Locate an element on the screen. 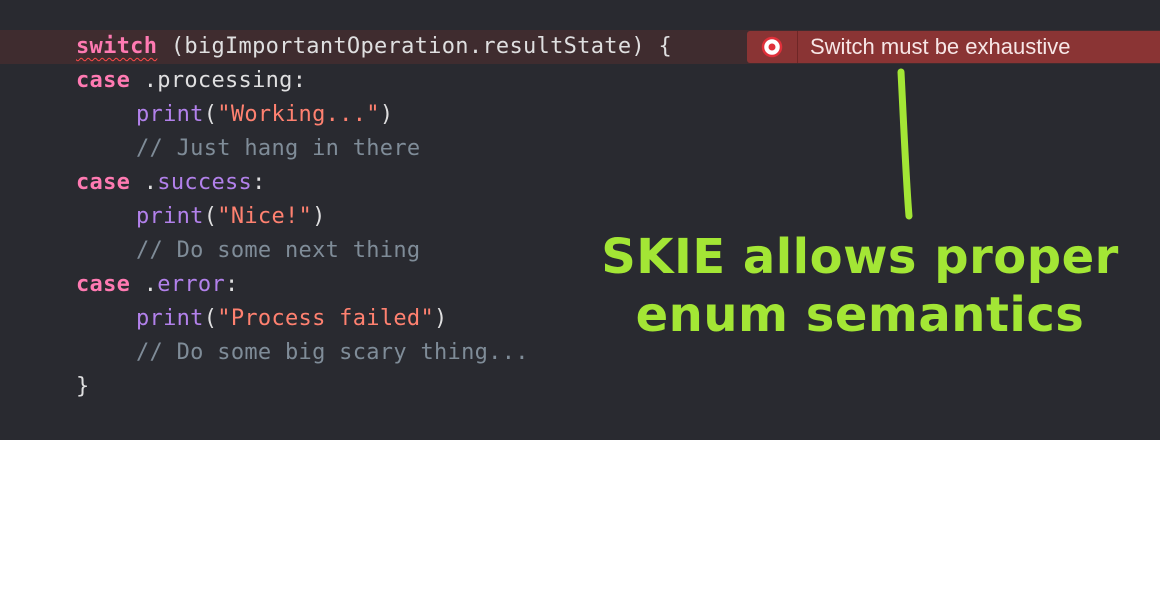 The height and width of the screenshot is (600, 1160). case-member-success: success is located at coordinates (205, 182).